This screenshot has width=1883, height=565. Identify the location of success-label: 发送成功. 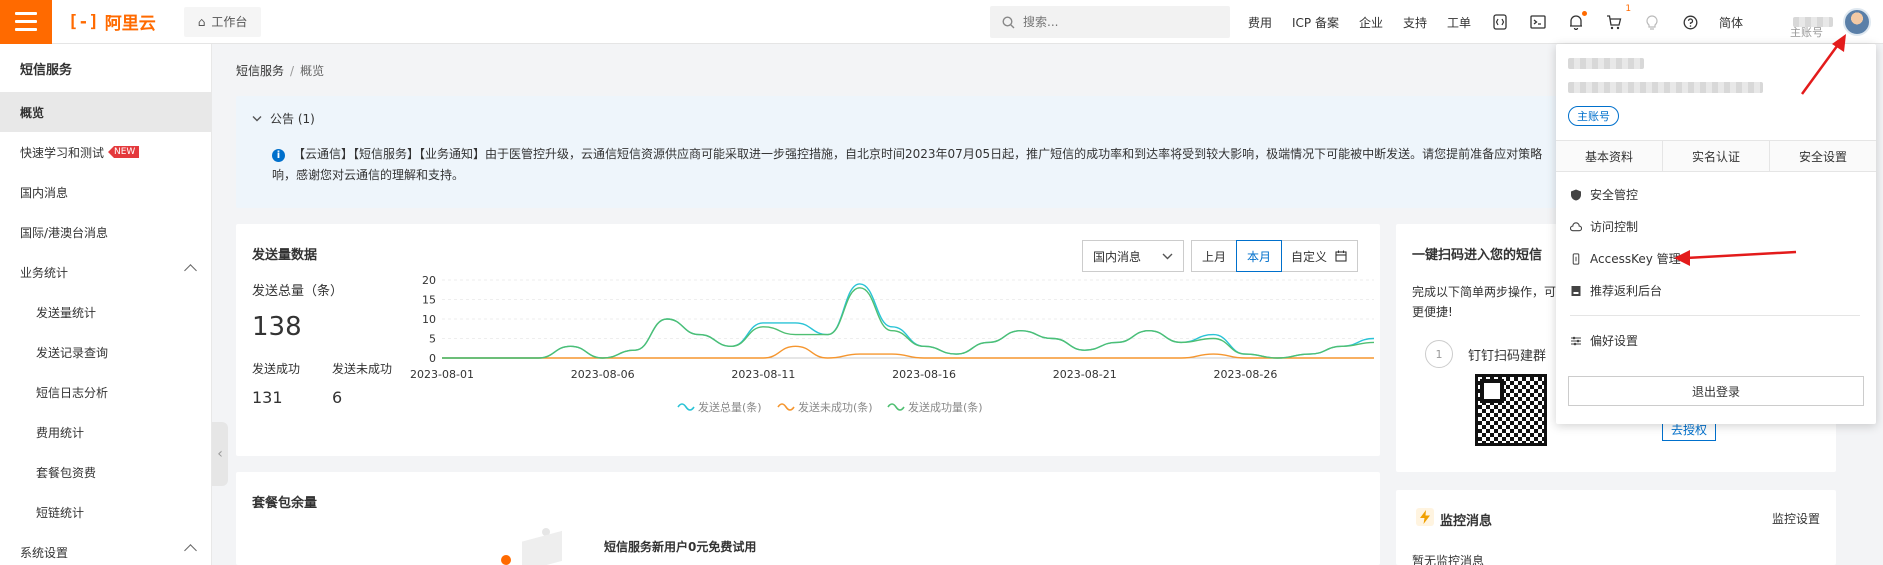
(276, 369).